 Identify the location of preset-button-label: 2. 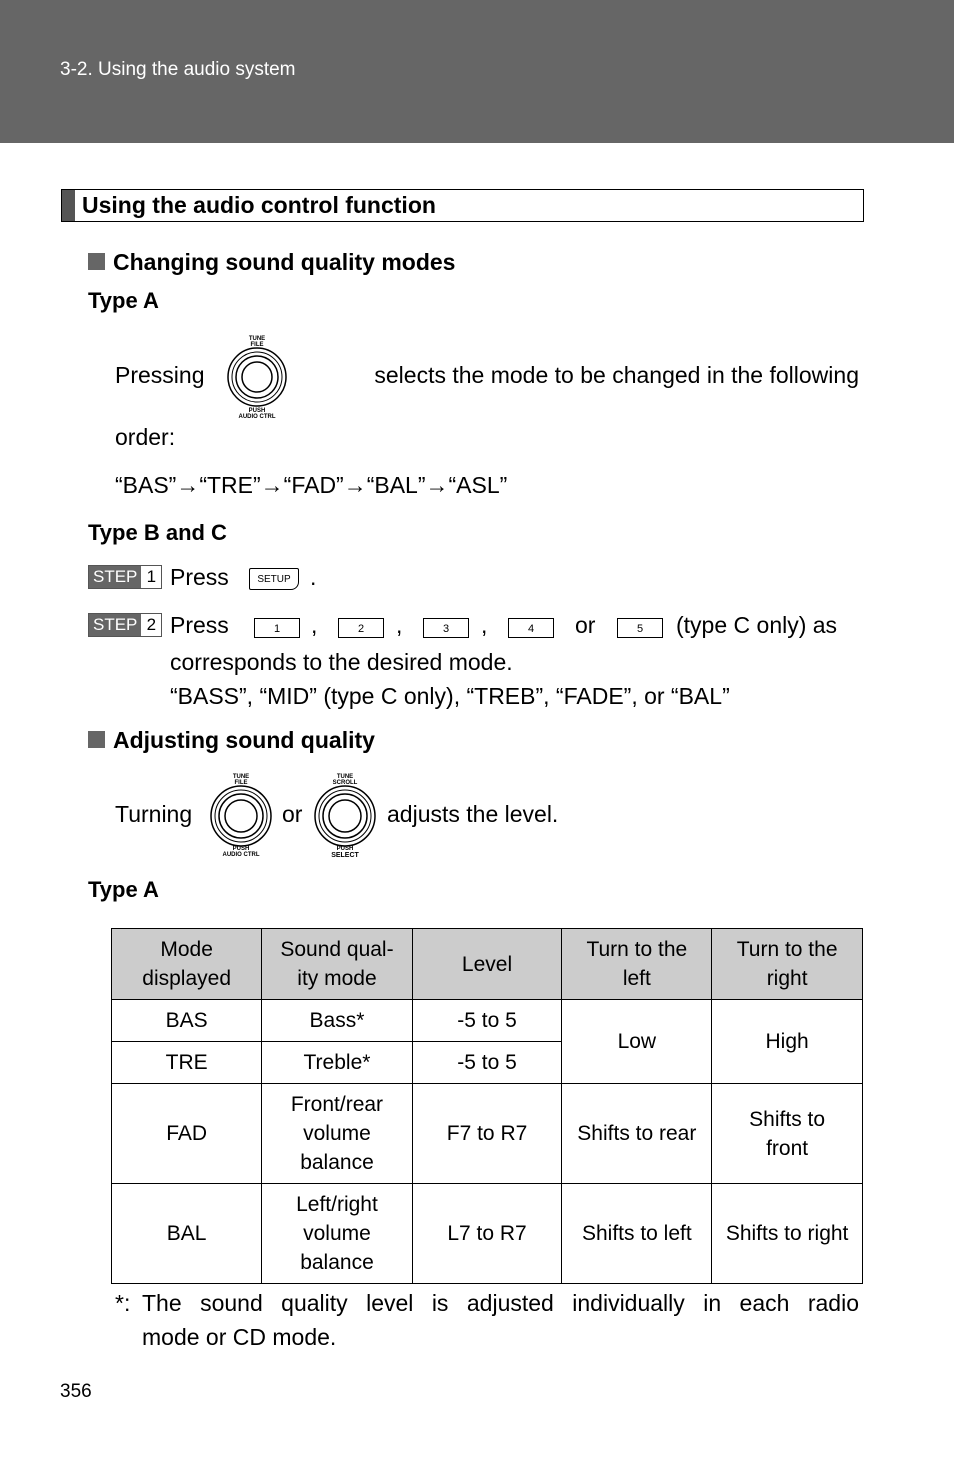
(361, 628).